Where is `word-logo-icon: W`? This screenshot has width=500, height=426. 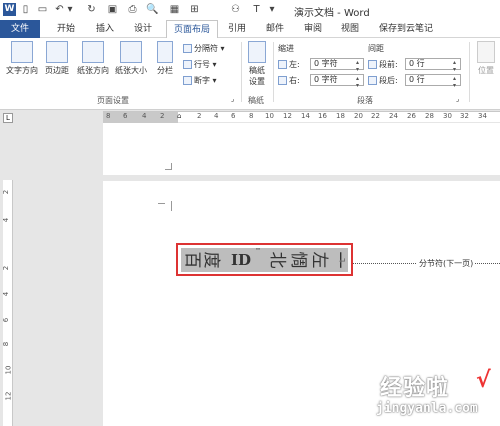 word-logo-icon: W is located at coordinates (9, 9).